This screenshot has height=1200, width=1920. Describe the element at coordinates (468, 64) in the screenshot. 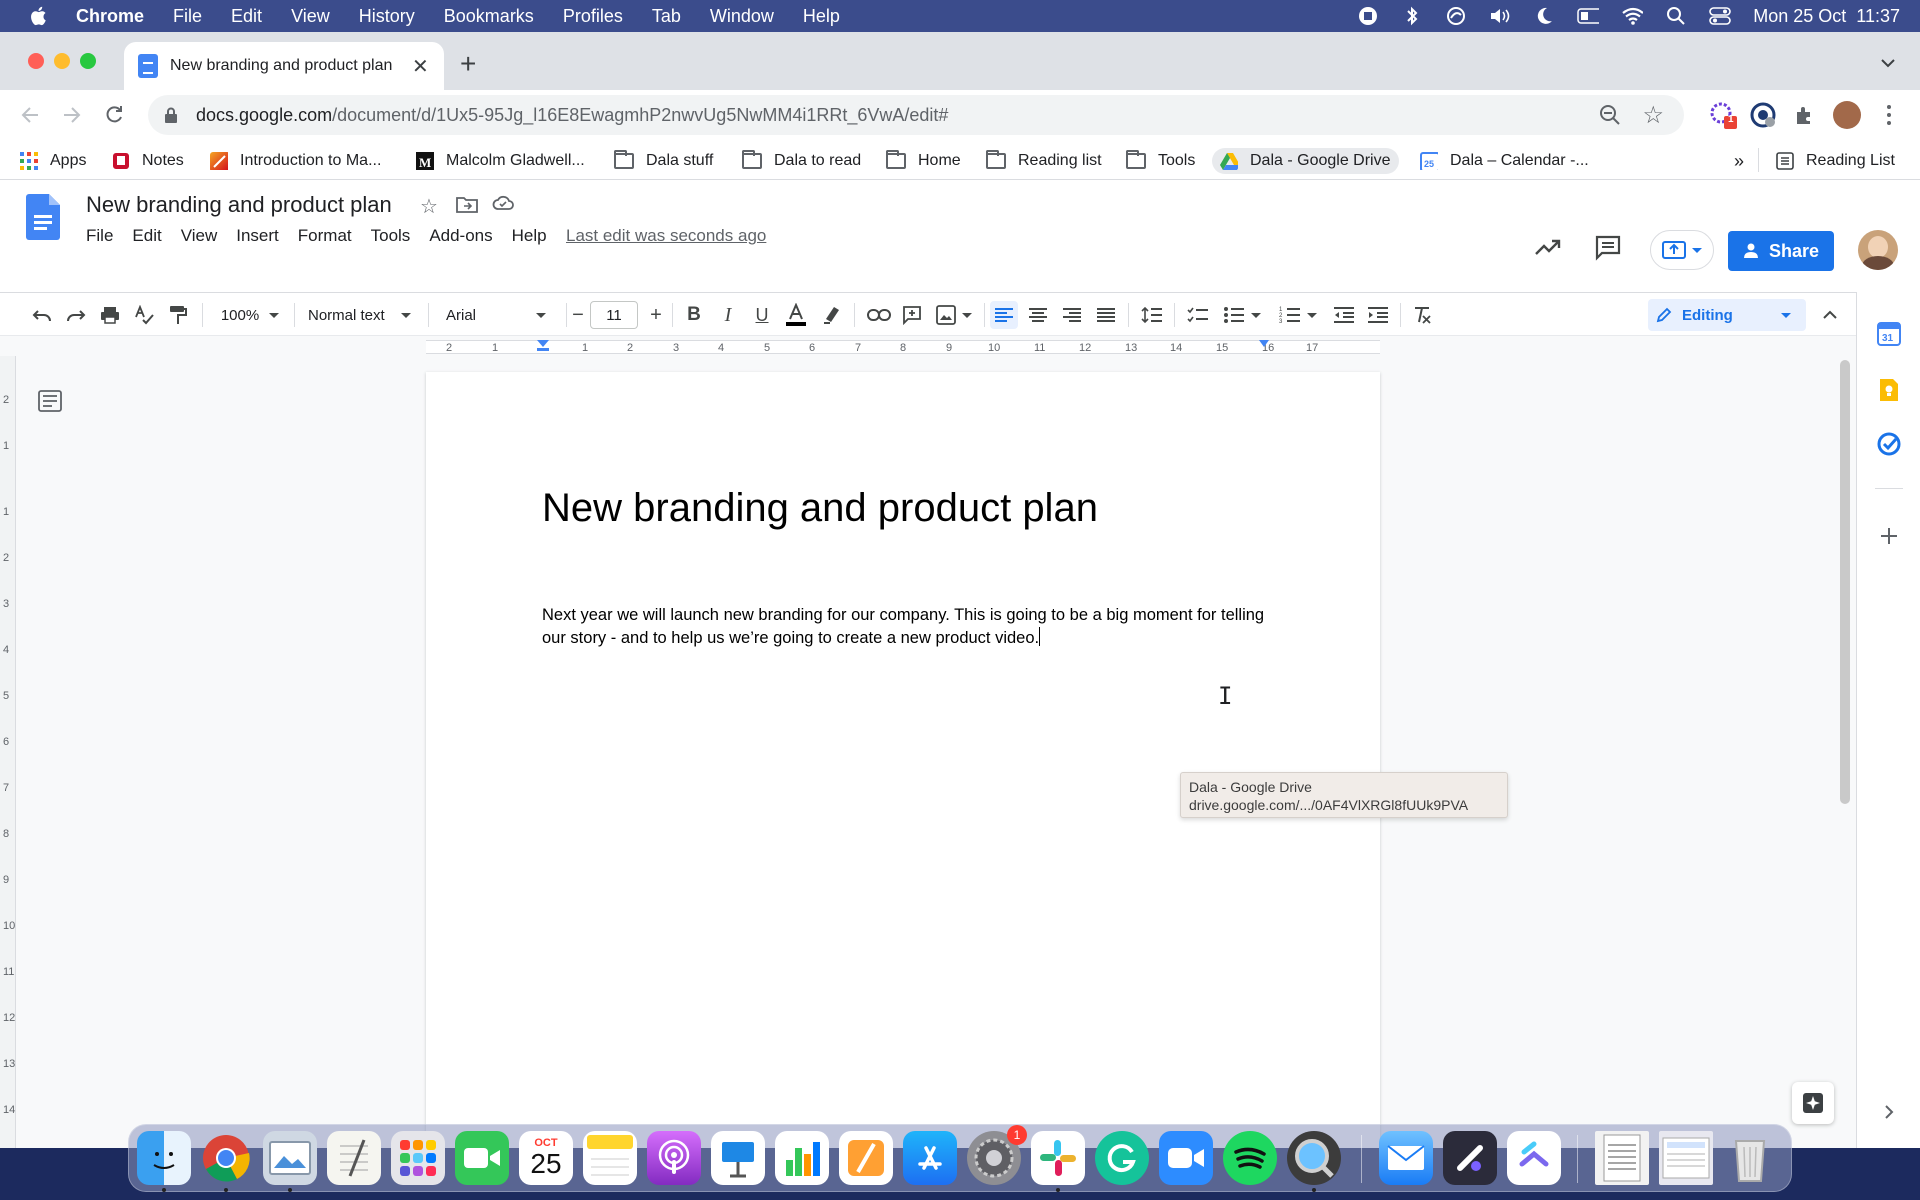

I see `new-tab-button: +` at that location.